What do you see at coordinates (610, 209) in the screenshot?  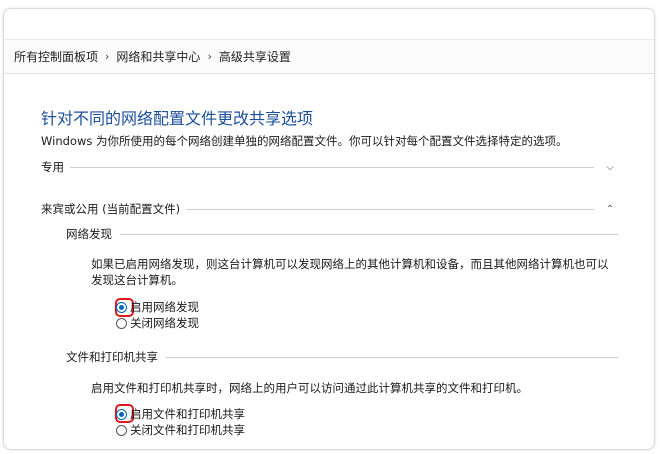 I see `chevron-up-icon: ⌃` at bounding box center [610, 209].